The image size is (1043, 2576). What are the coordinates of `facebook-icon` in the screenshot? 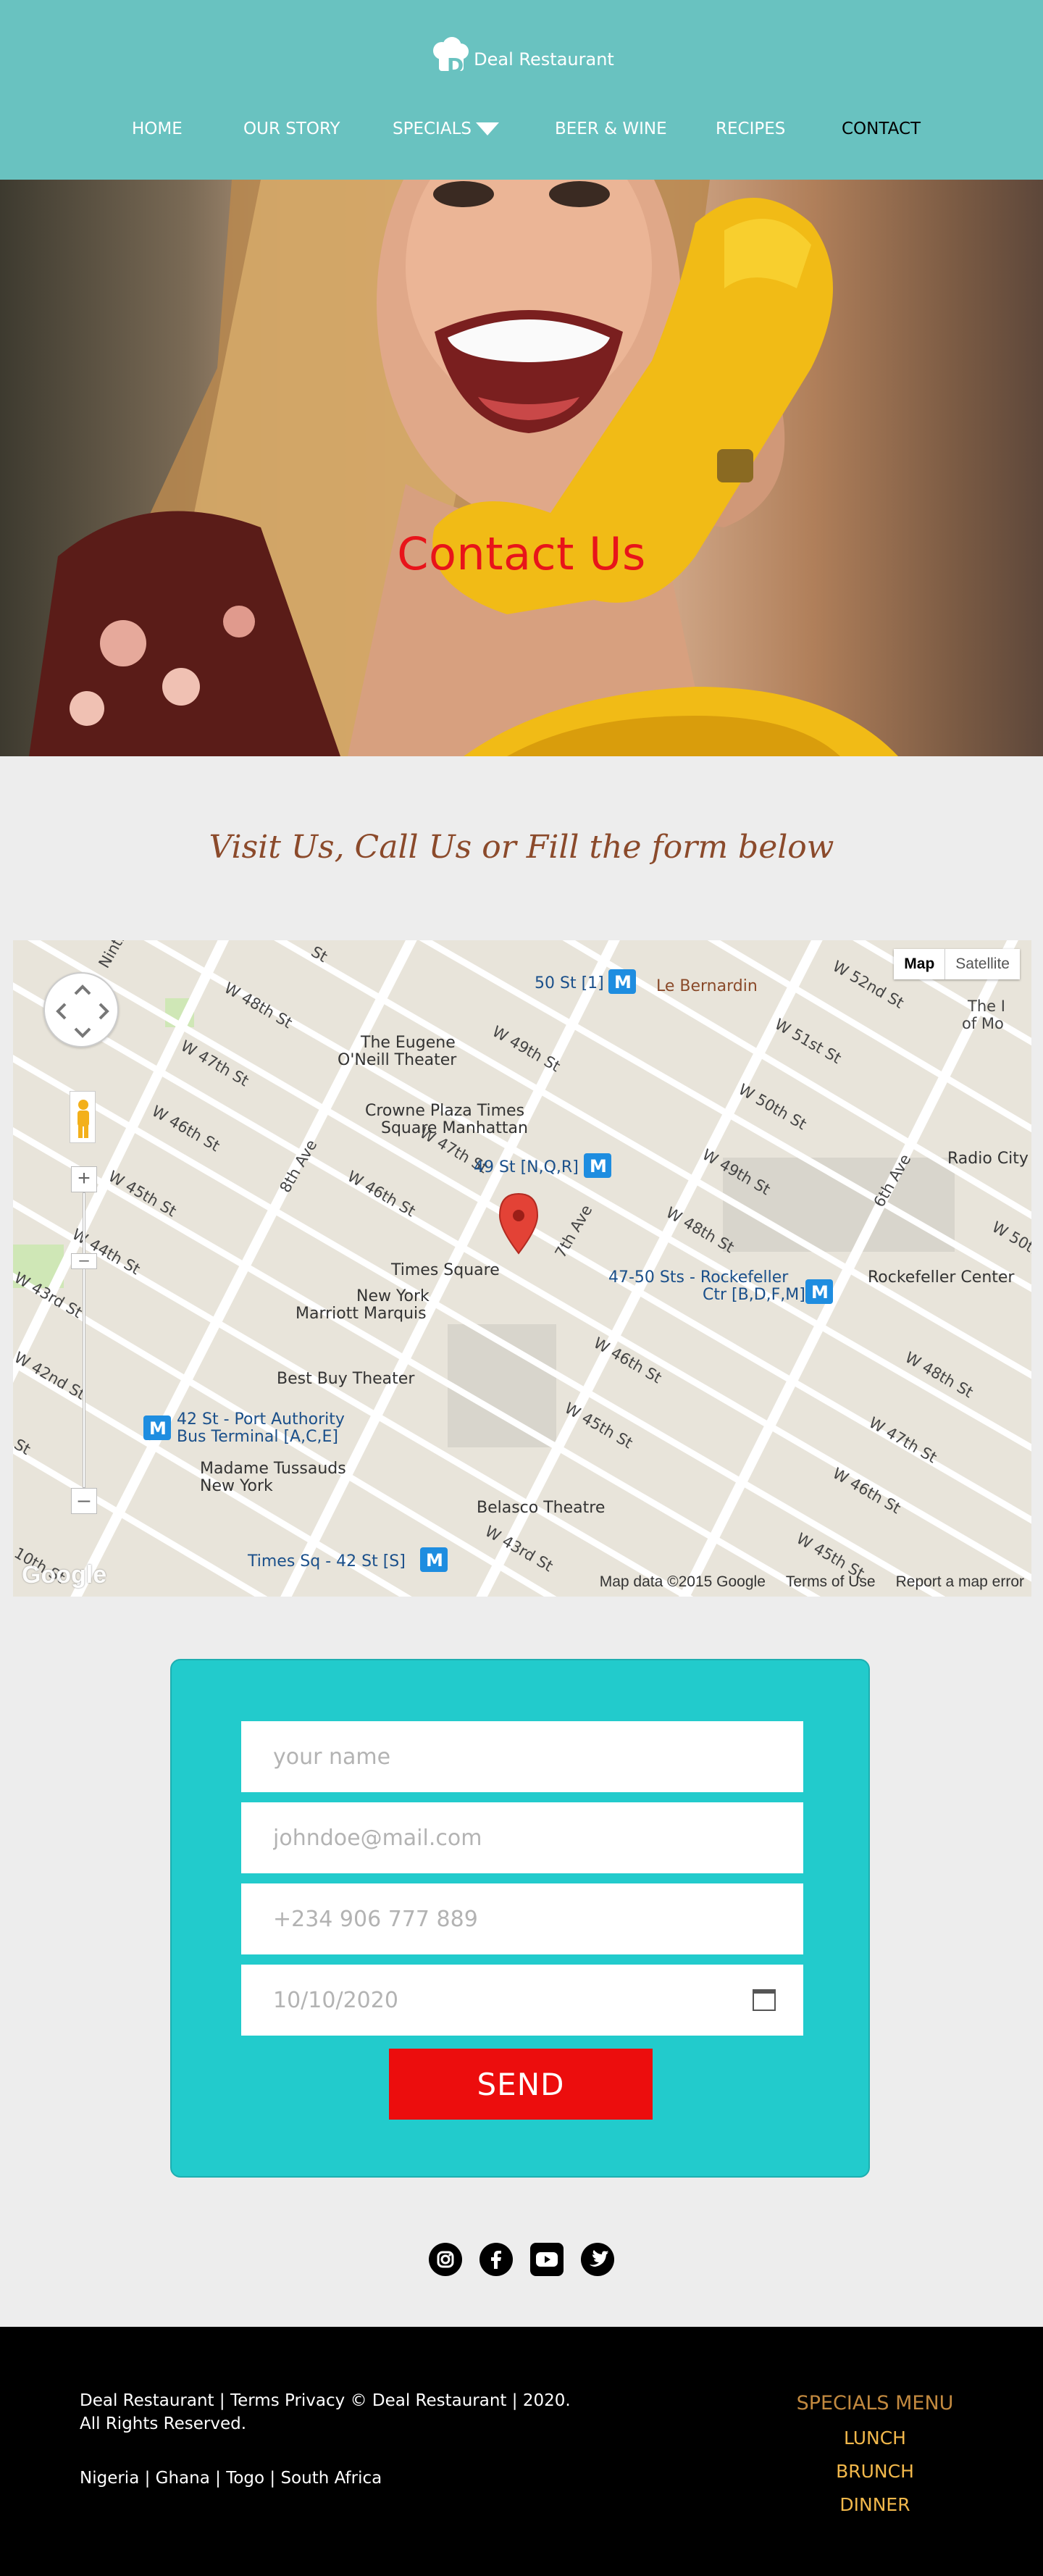 It's located at (496, 2259).